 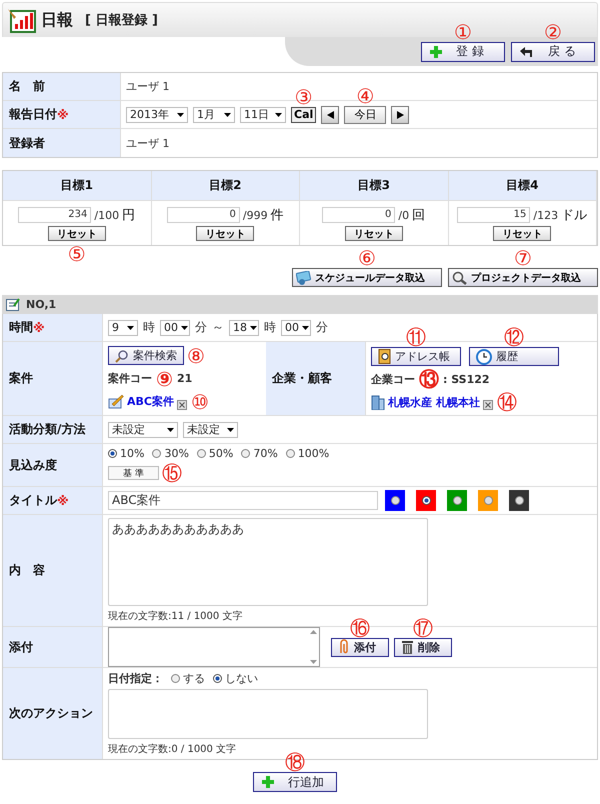 What do you see at coordinates (129, 215) in the screenshot?
I see `goal-unit: 円` at bounding box center [129, 215].